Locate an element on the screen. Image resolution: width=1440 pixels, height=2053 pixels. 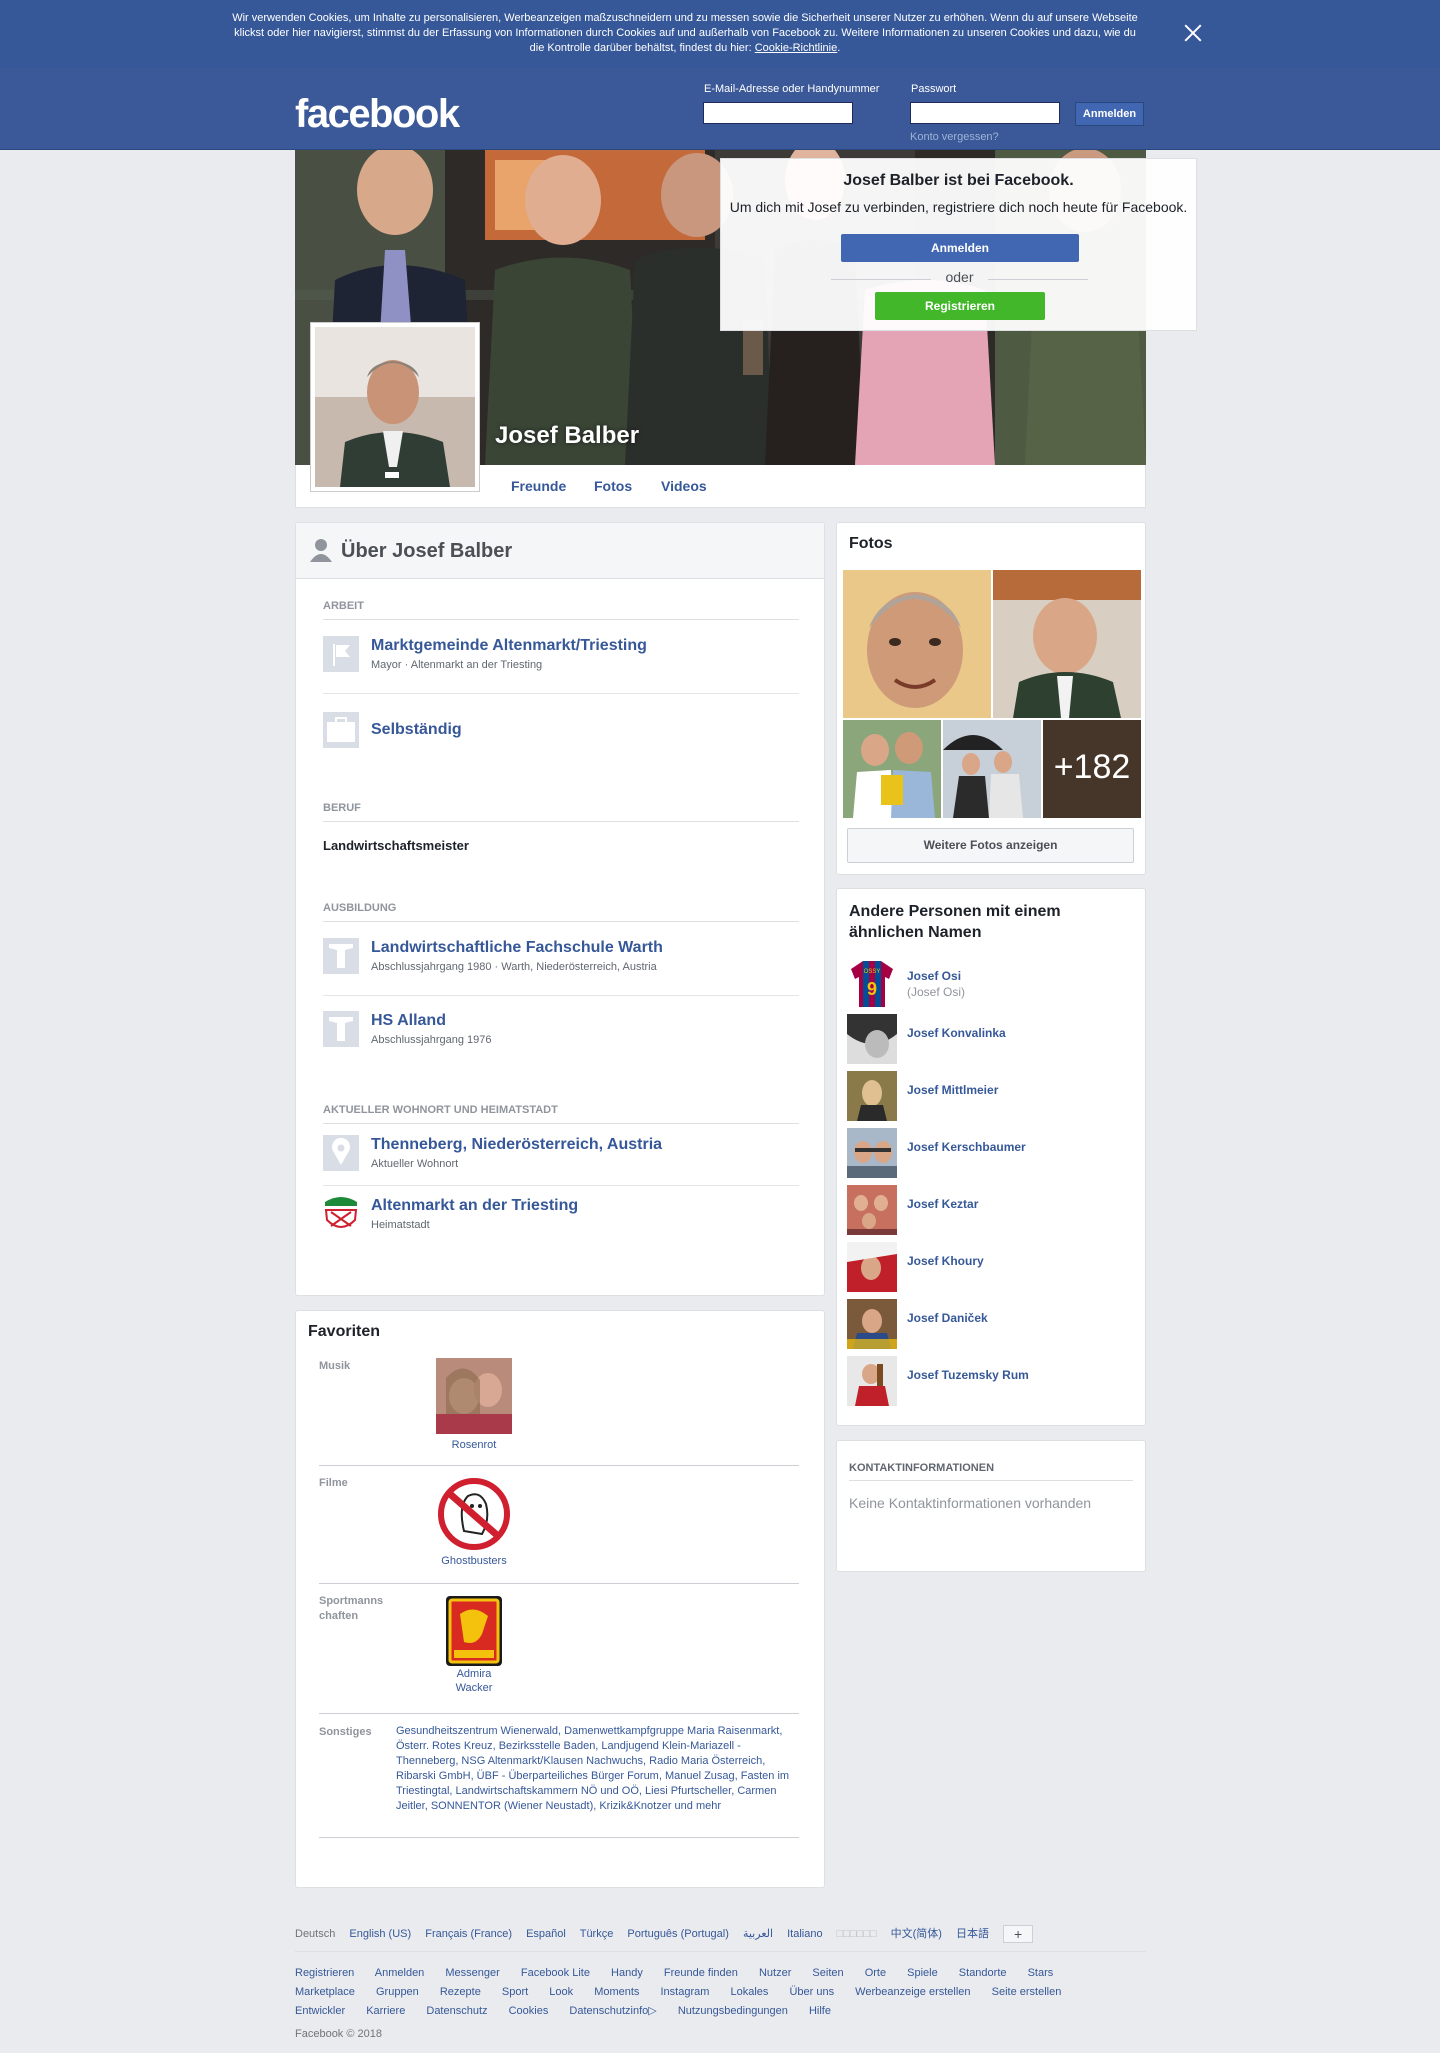
footer-link: Sport is located at coordinates (515, 1992).